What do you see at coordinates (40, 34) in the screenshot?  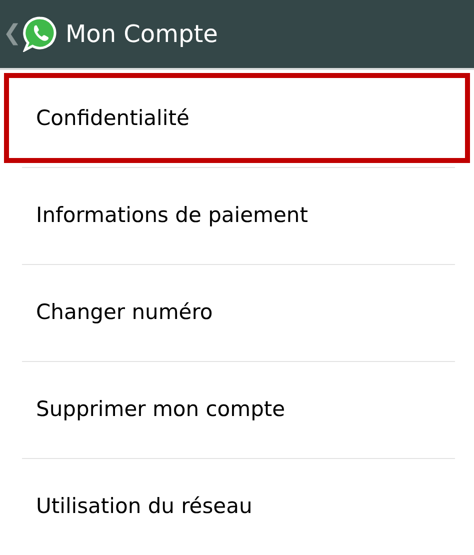 I see `app-logo-icon` at bounding box center [40, 34].